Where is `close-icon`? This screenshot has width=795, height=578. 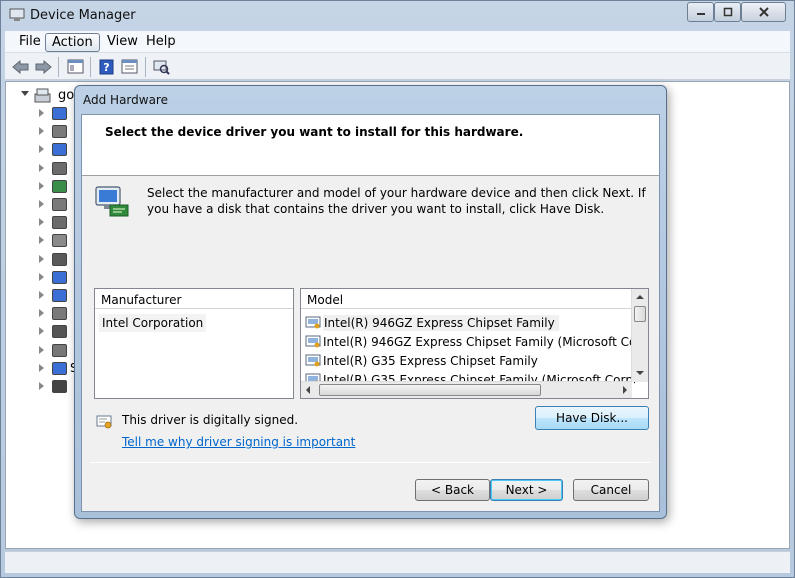 close-icon is located at coordinates (763, 12).